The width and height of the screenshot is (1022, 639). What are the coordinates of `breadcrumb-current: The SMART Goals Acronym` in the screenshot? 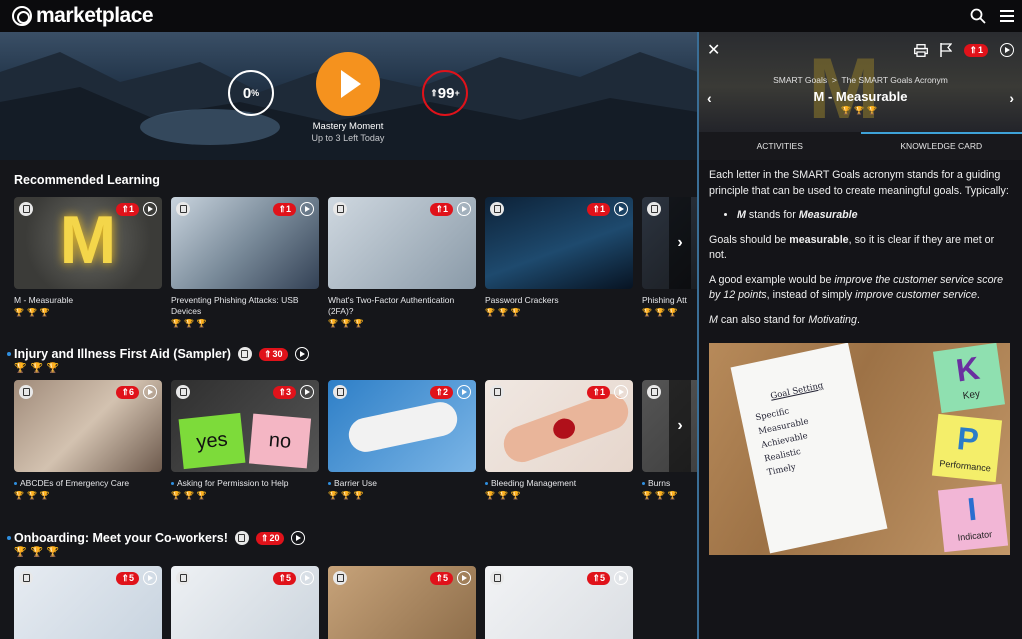 It's located at (894, 80).